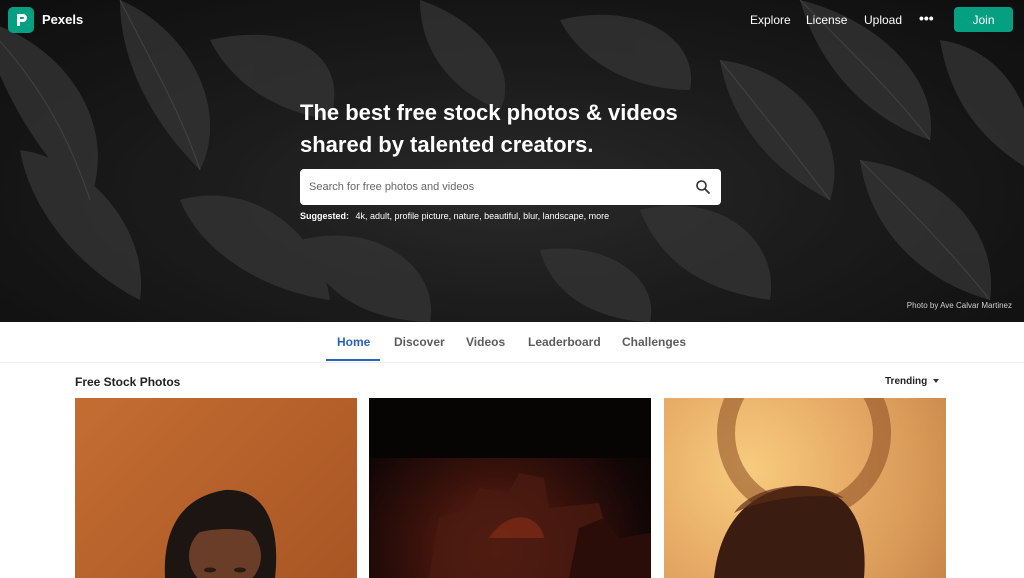 Image resolution: width=1024 pixels, height=578 pixels. I want to click on photo-portrait-hijab, so click(220, 533).